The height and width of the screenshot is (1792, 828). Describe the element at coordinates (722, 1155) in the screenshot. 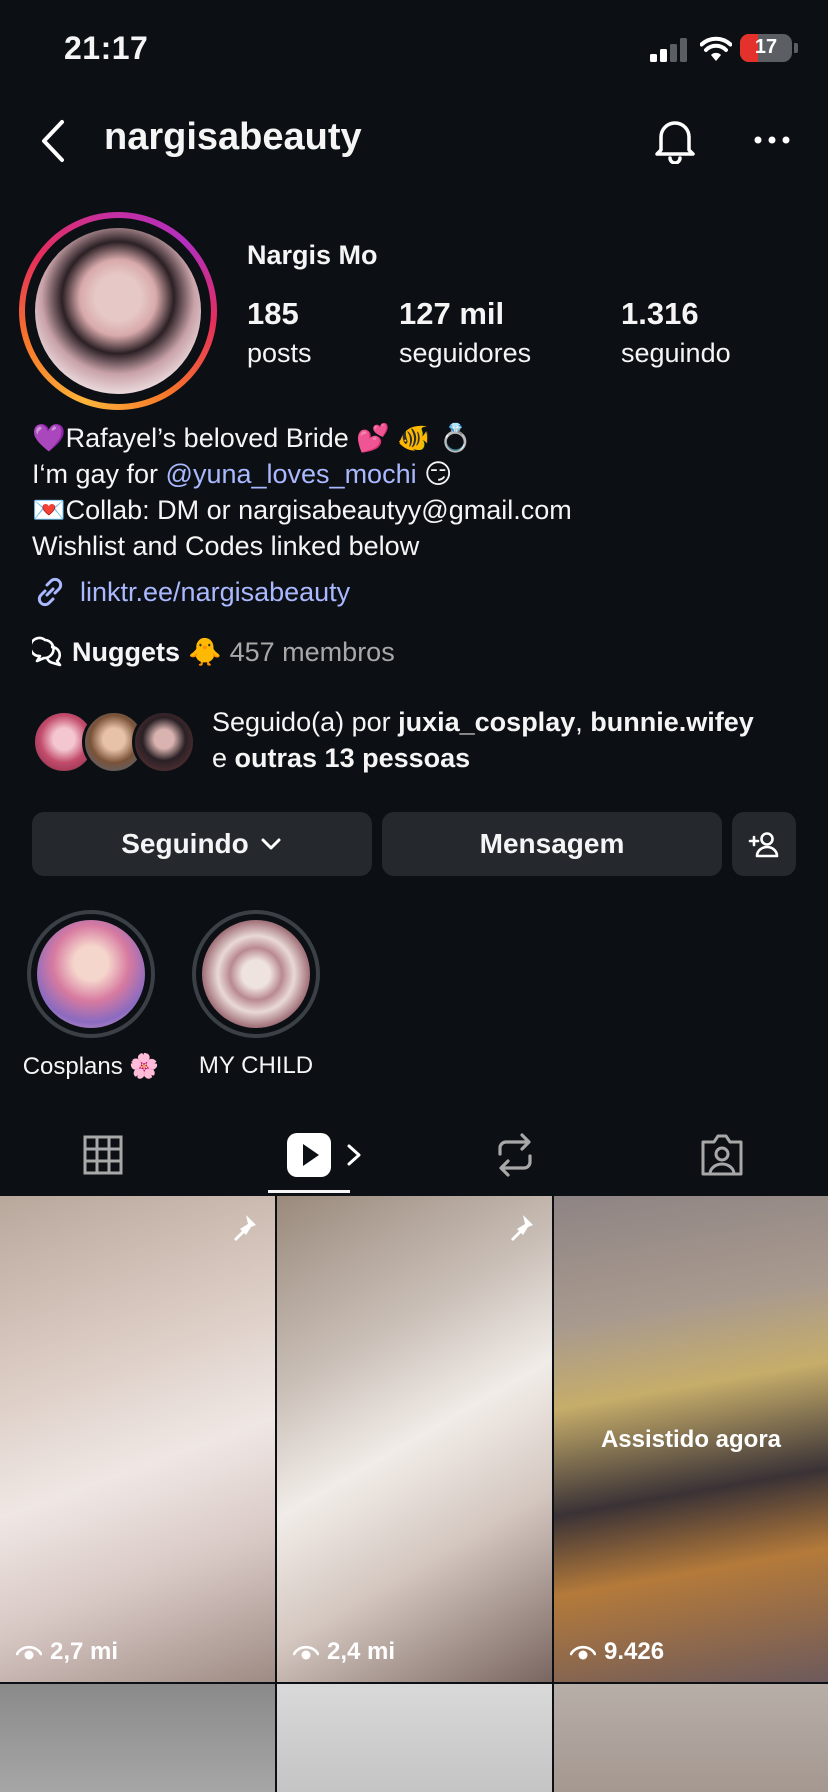

I see `tab-tagged-icon` at that location.